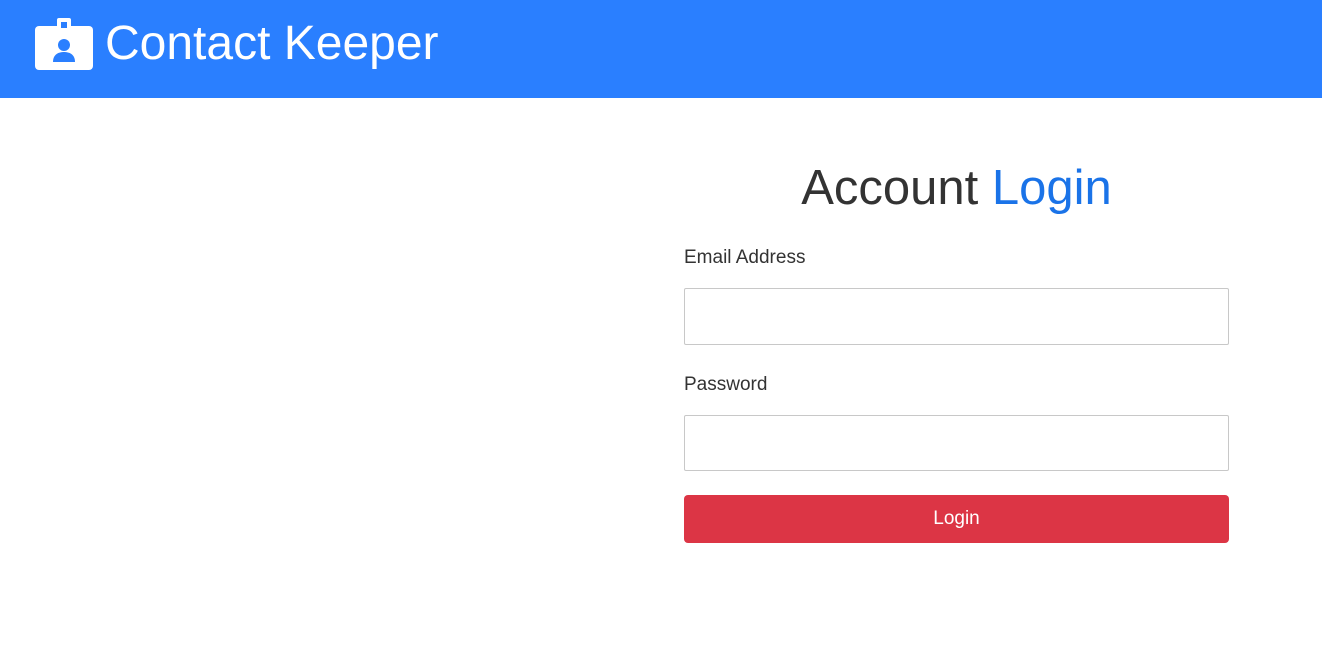 The height and width of the screenshot is (657, 1322). Describe the element at coordinates (64, 44) in the screenshot. I see `id-badge-icon` at that location.